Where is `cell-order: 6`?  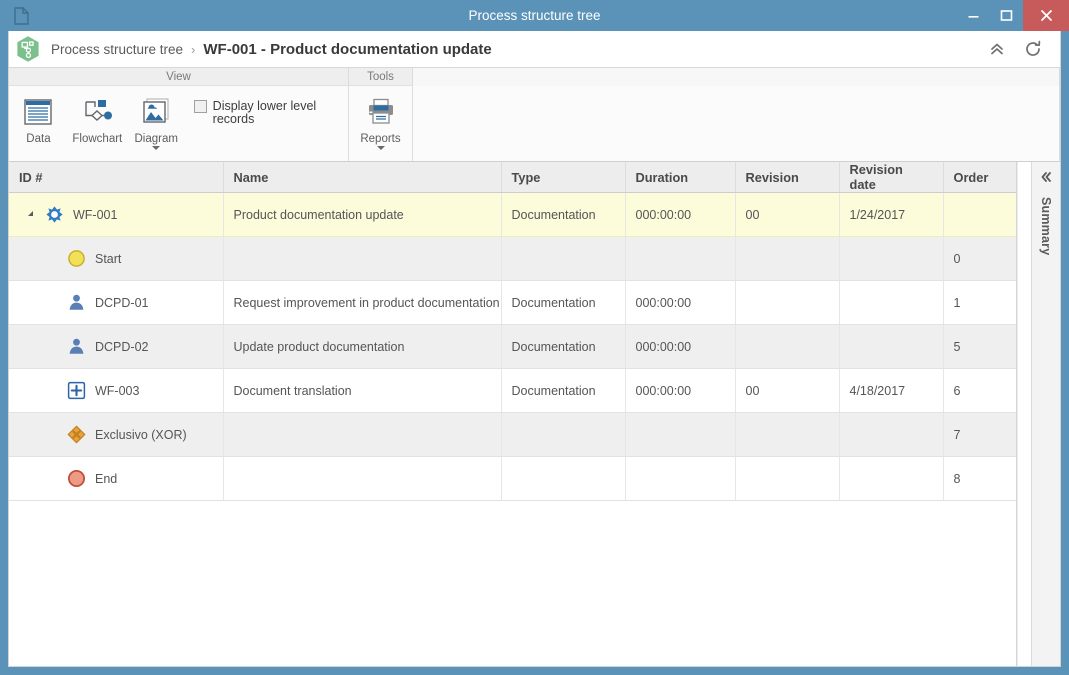
cell-order: 6 is located at coordinates (979, 390).